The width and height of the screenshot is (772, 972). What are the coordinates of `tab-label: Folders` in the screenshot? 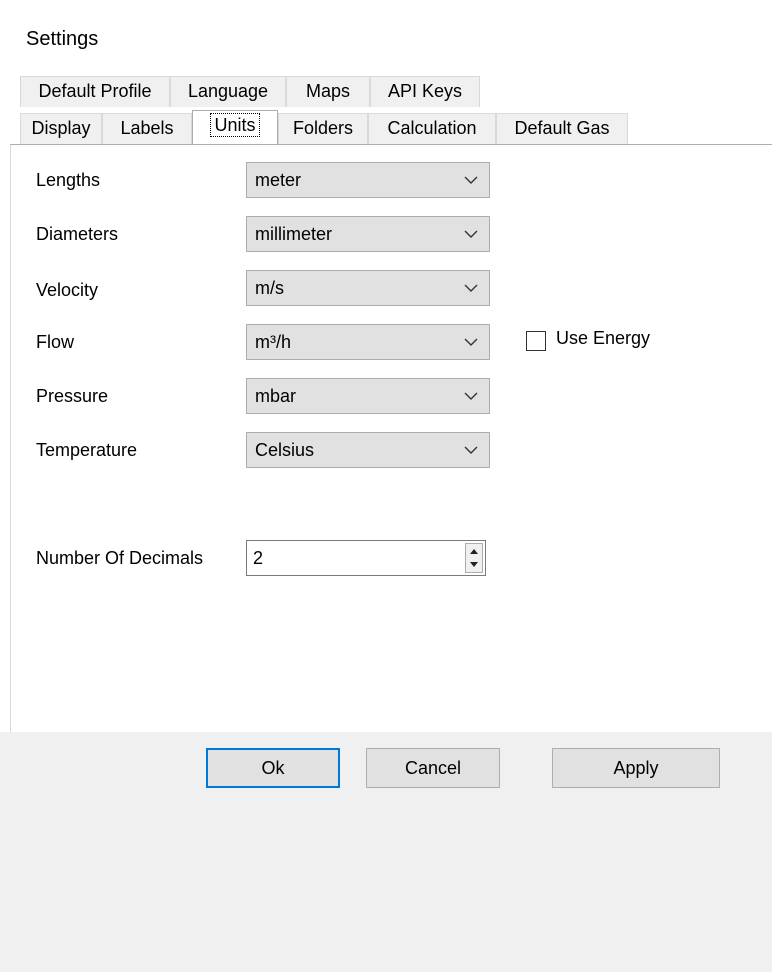 It's located at (323, 128).